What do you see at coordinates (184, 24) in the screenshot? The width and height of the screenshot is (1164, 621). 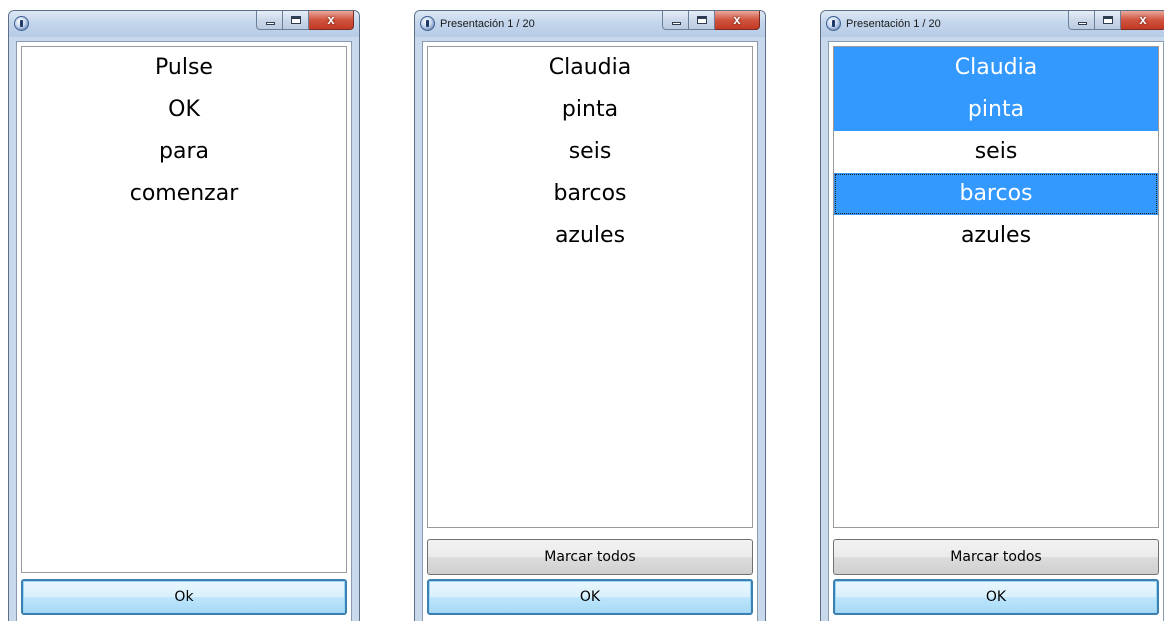 I see `title-bar: x` at bounding box center [184, 24].